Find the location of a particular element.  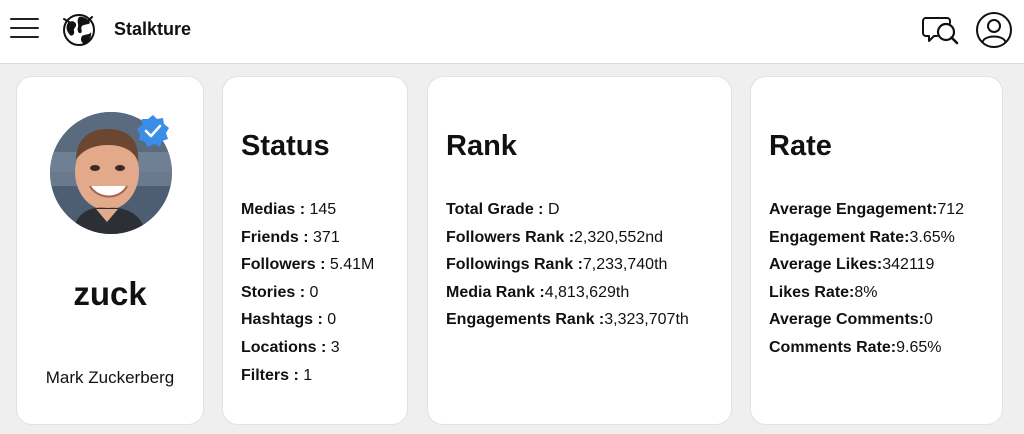

stat-value: 2,320,552nd is located at coordinates (619, 237).